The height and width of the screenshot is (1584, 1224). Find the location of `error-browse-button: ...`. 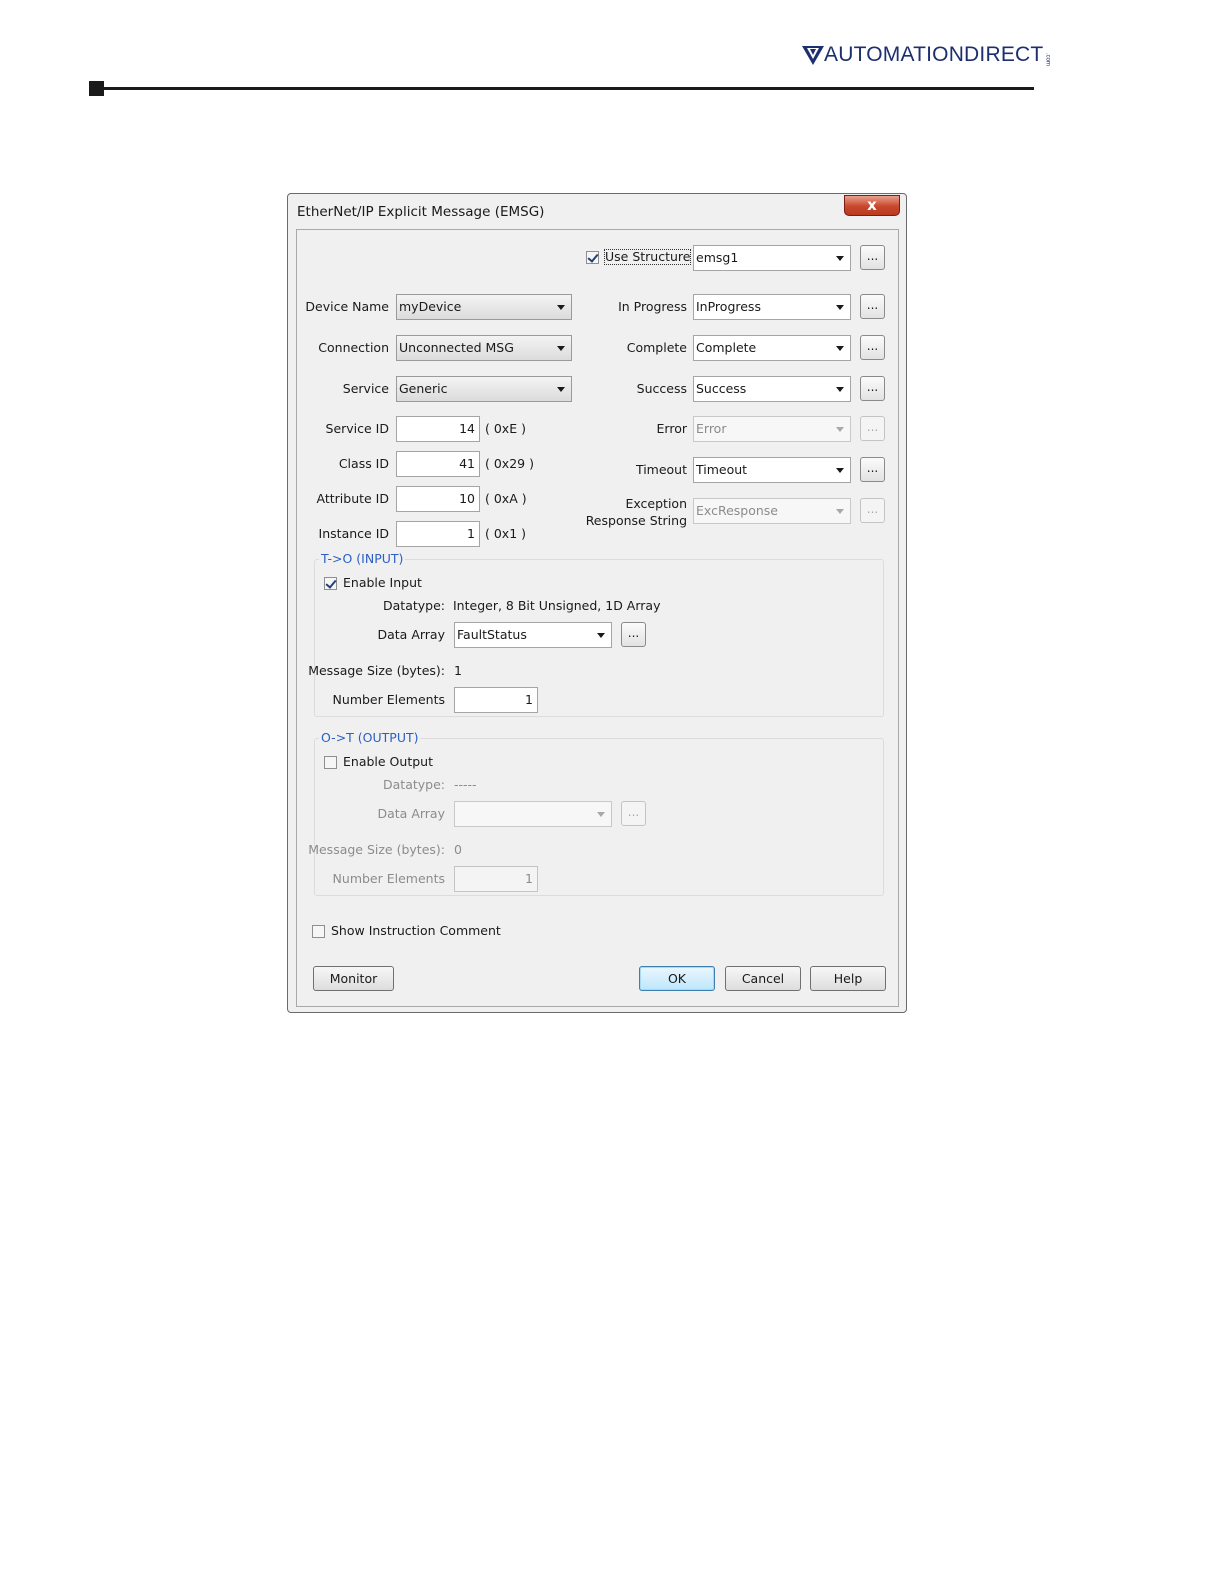

error-browse-button: ... is located at coordinates (872, 428).